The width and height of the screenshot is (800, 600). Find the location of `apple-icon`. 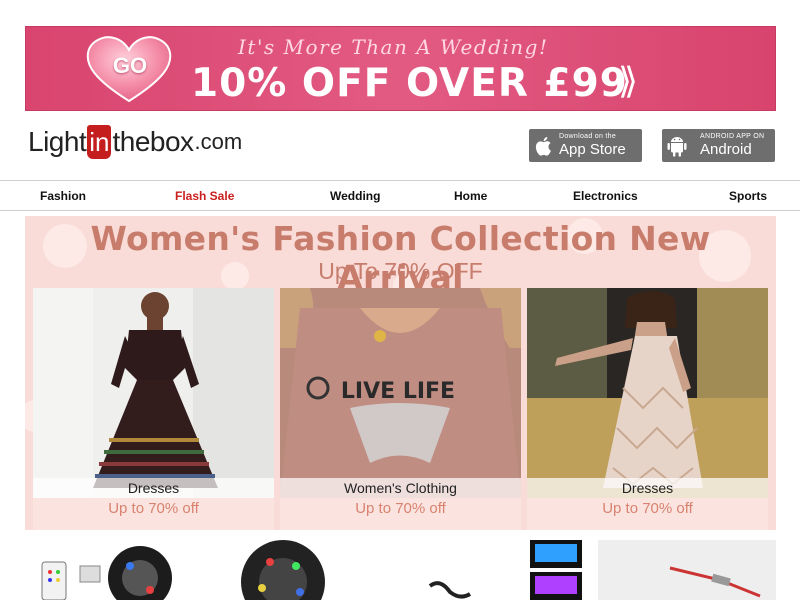

apple-icon is located at coordinates (544, 145).